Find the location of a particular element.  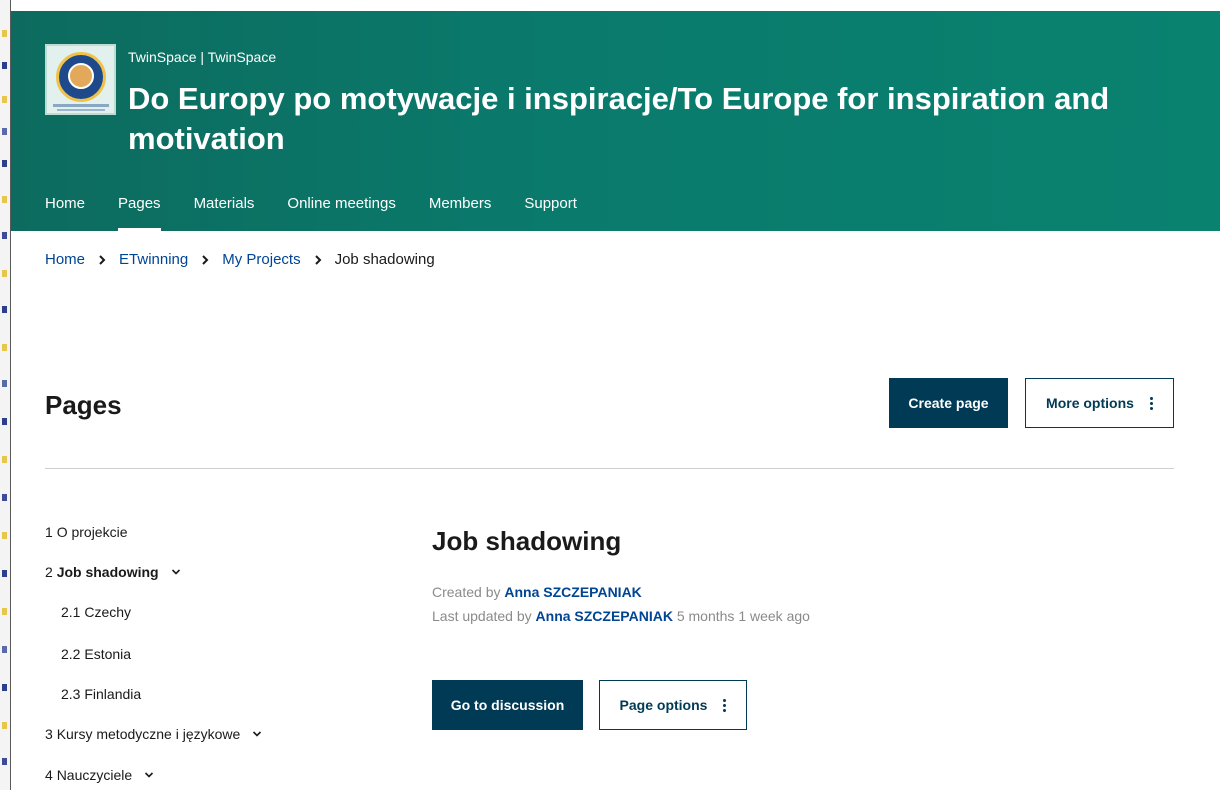

create-page-button: Create page is located at coordinates (948, 403).